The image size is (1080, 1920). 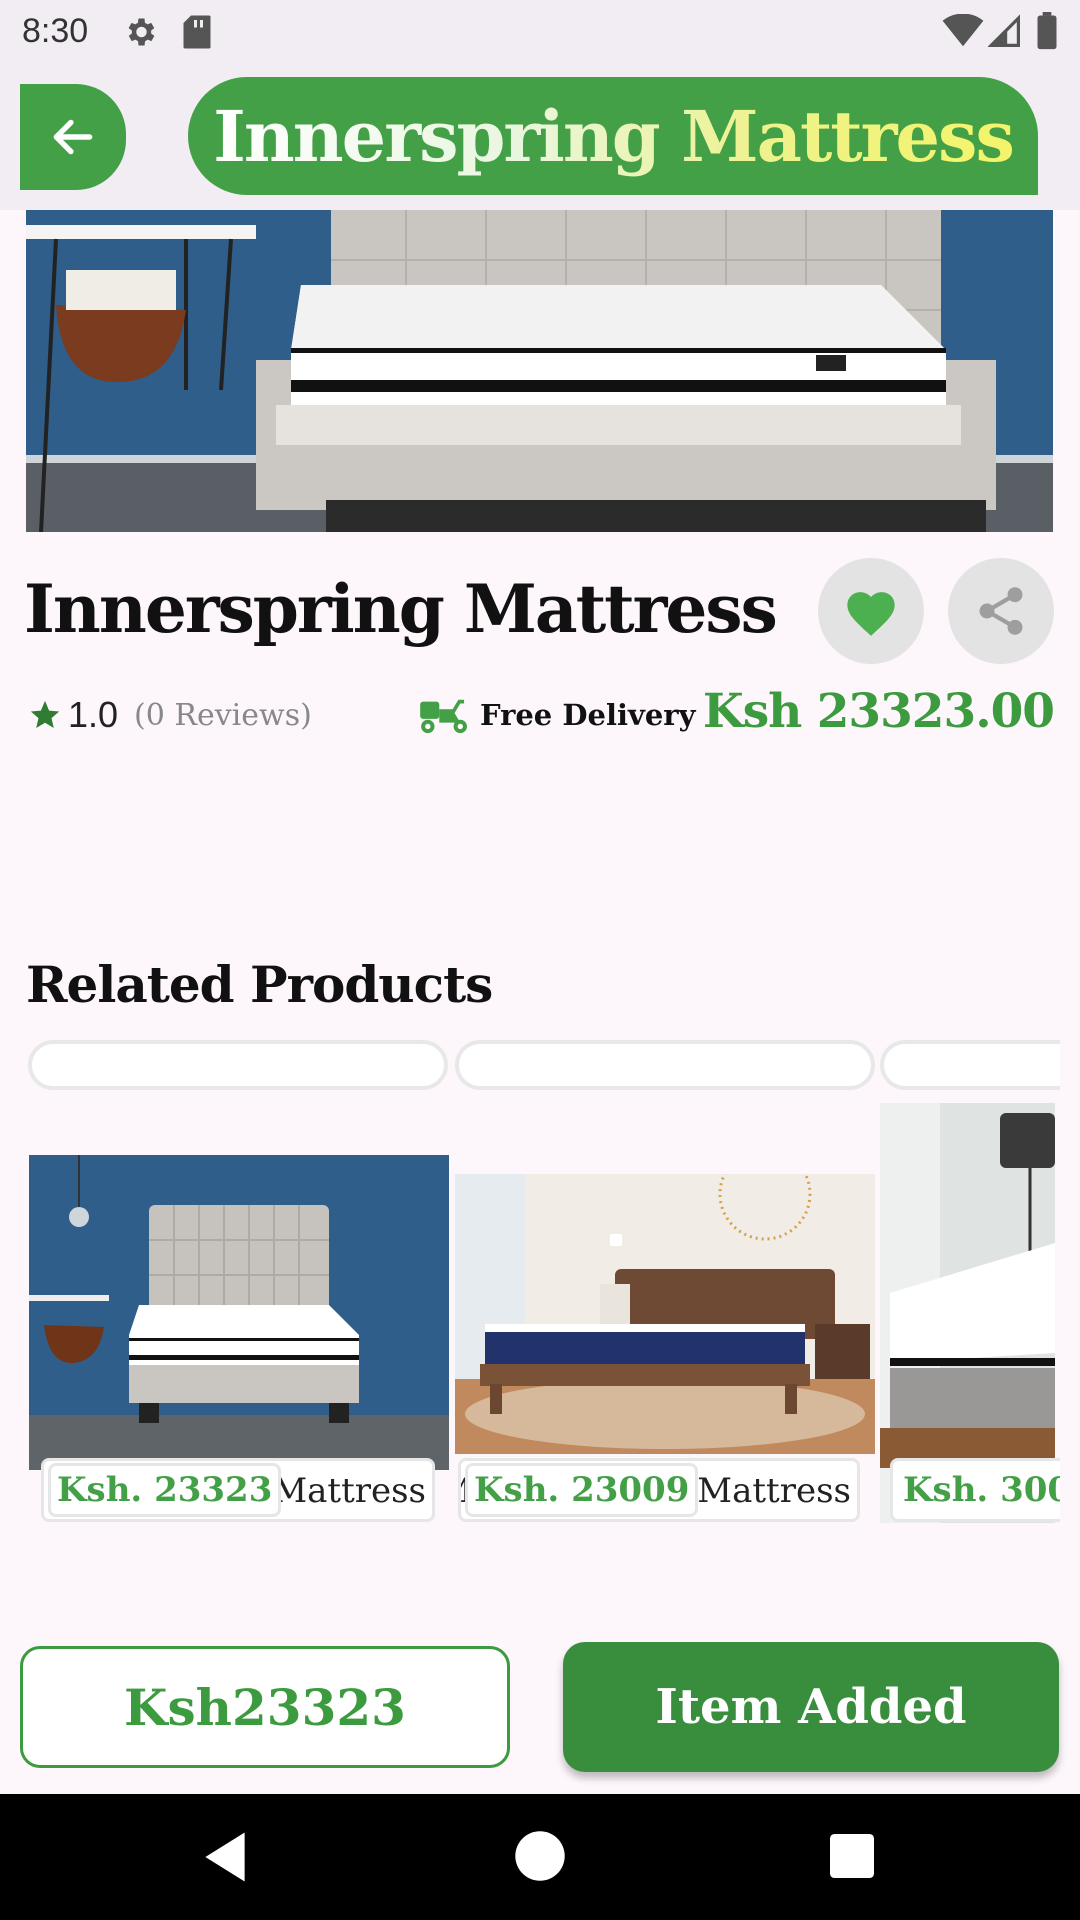 I want to click on total-price: Ksh23323, so click(x=265, y=1707).